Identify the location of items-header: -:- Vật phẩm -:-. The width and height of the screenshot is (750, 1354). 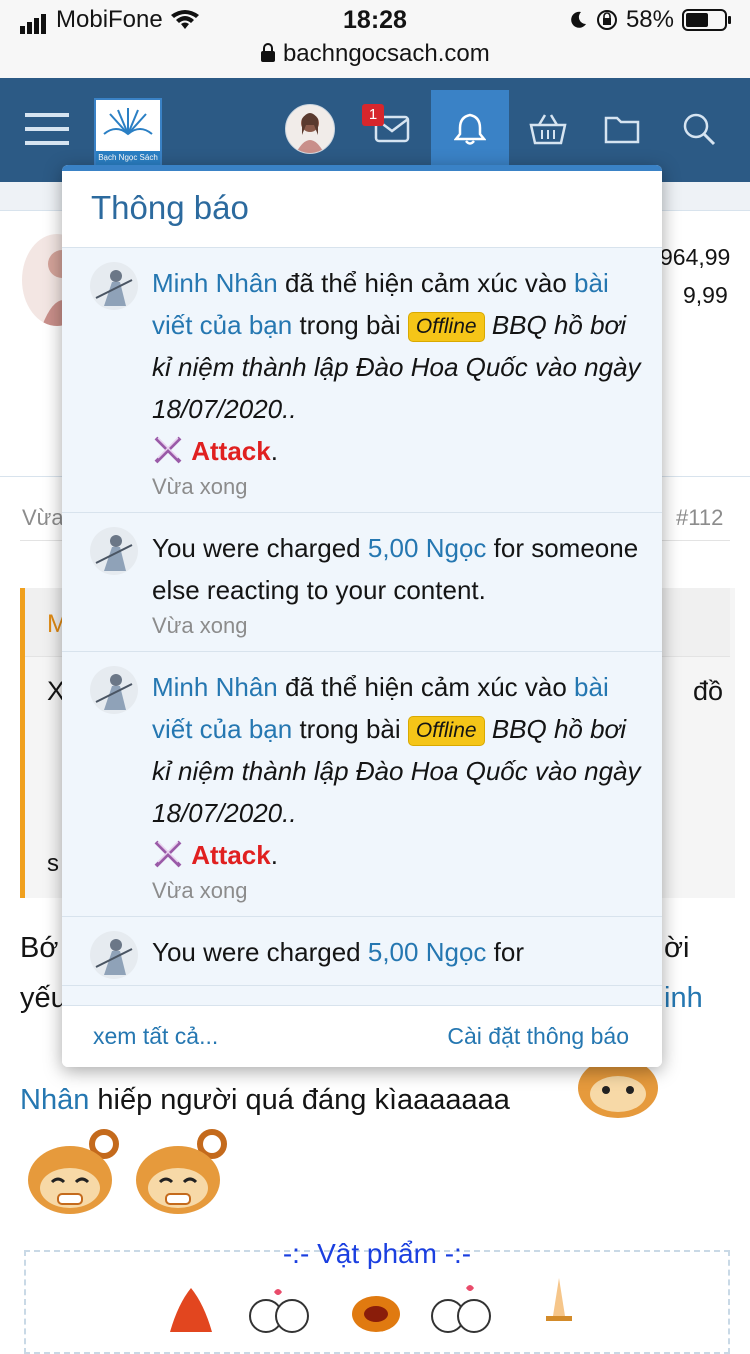
(377, 1253).